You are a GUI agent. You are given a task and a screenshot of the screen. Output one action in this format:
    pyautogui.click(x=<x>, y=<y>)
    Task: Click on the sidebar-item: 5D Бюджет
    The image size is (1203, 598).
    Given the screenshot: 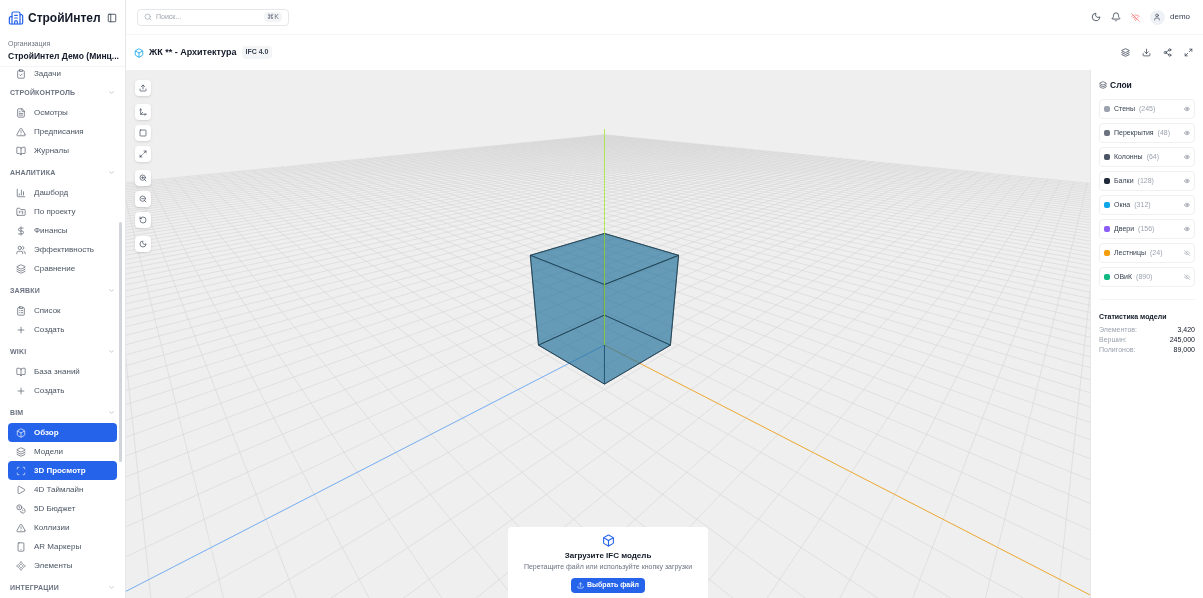 What is the action you would take?
    pyautogui.click(x=62, y=509)
    